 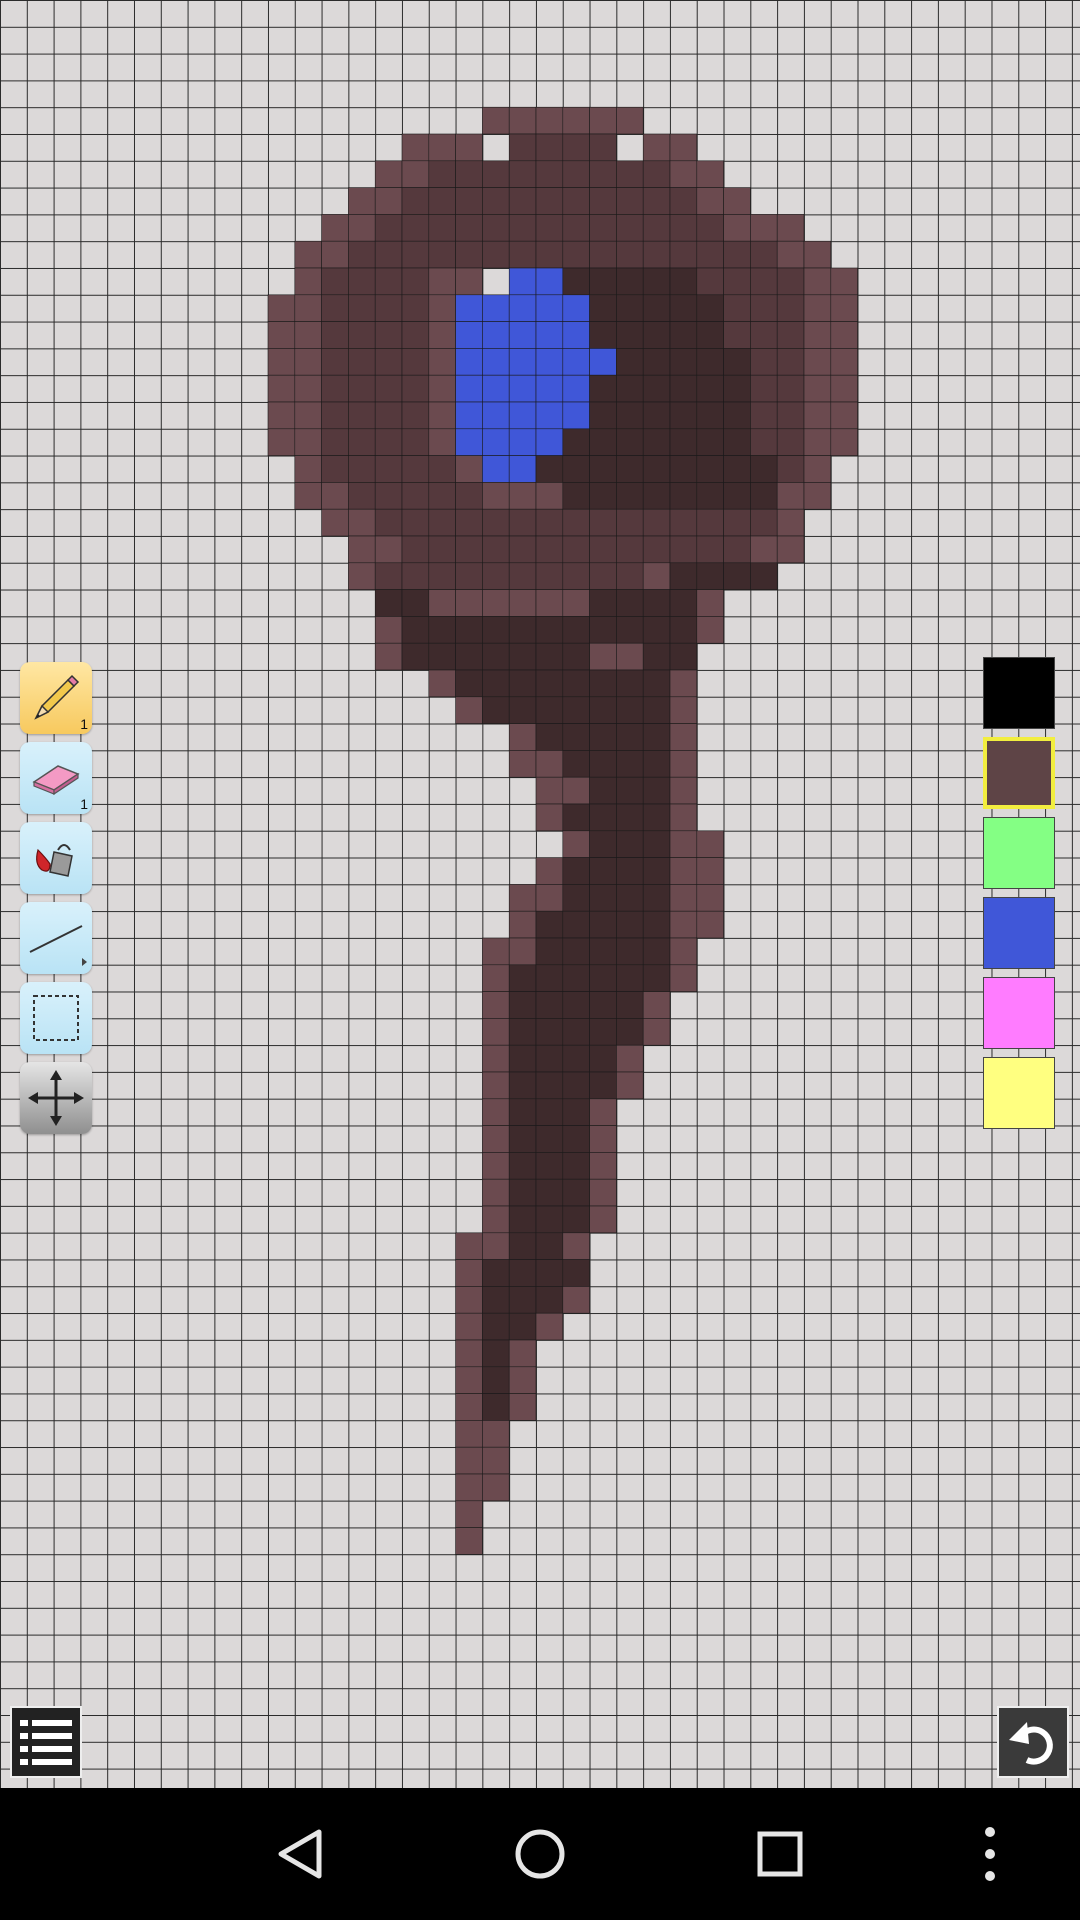 What do you see at coordinates (56, 938) in the screenshot?
I see `line-tool-button` at bounding box center [56, 938].